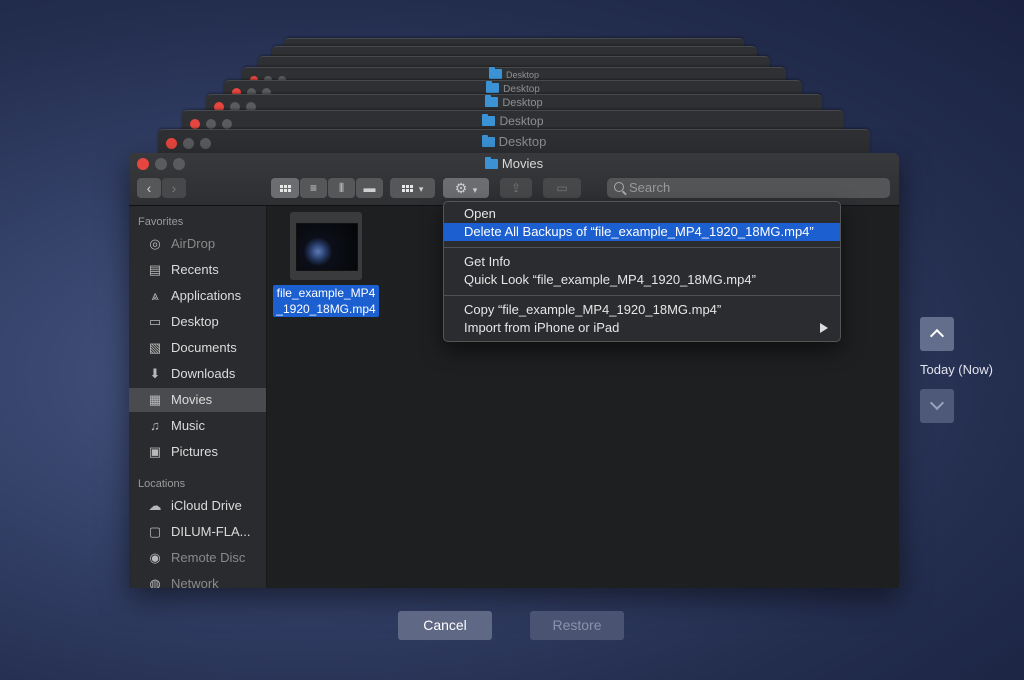  What do you see at coordinates (155, 505) in the screenshot?
I see `icloud-icon: ☁` at bounding box center [155, 505].